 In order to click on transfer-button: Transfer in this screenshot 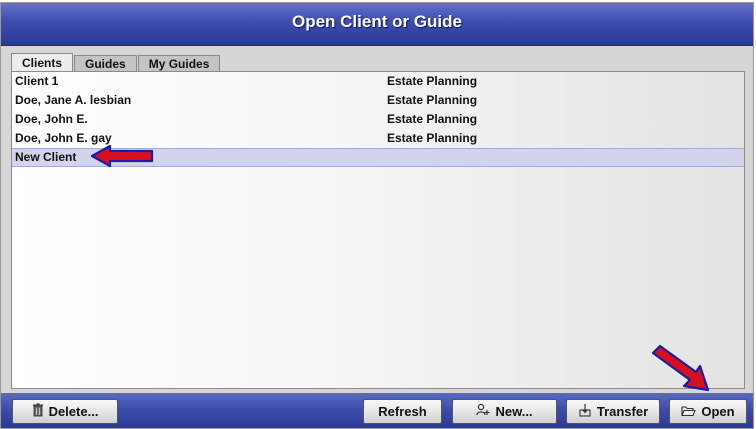, I will do `click(613, 411)`.